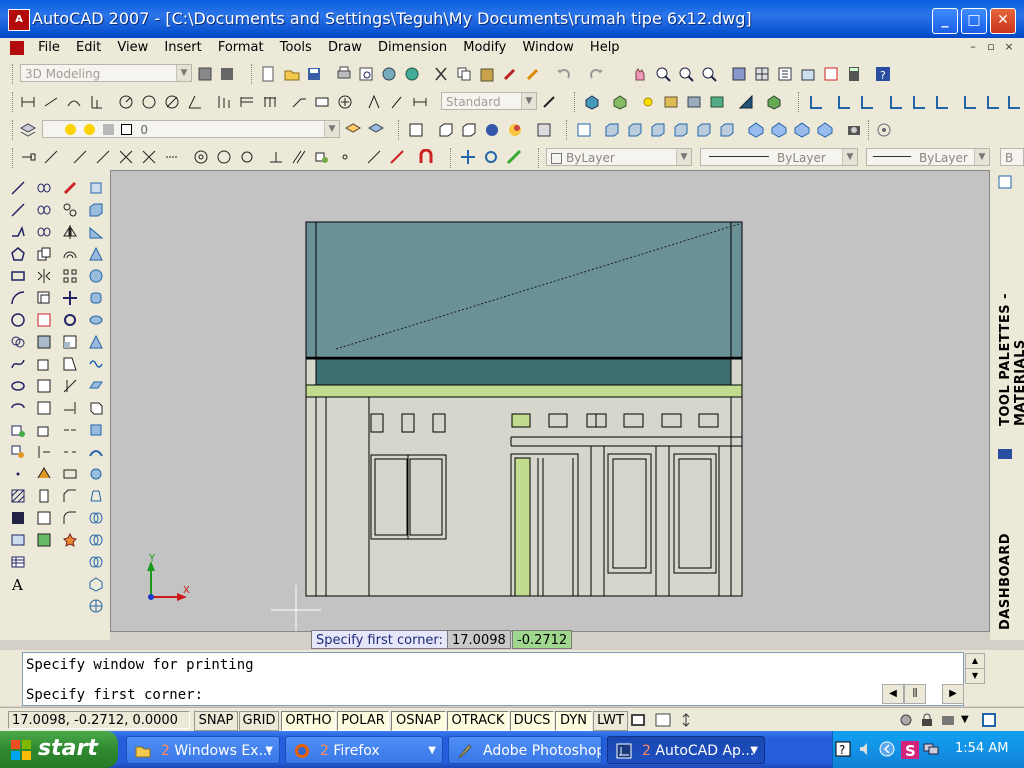  What do you see at coordinates (843, 749) in the screenshot?
I see `help-tray-icon: ?` at bounding box center [843, 749].